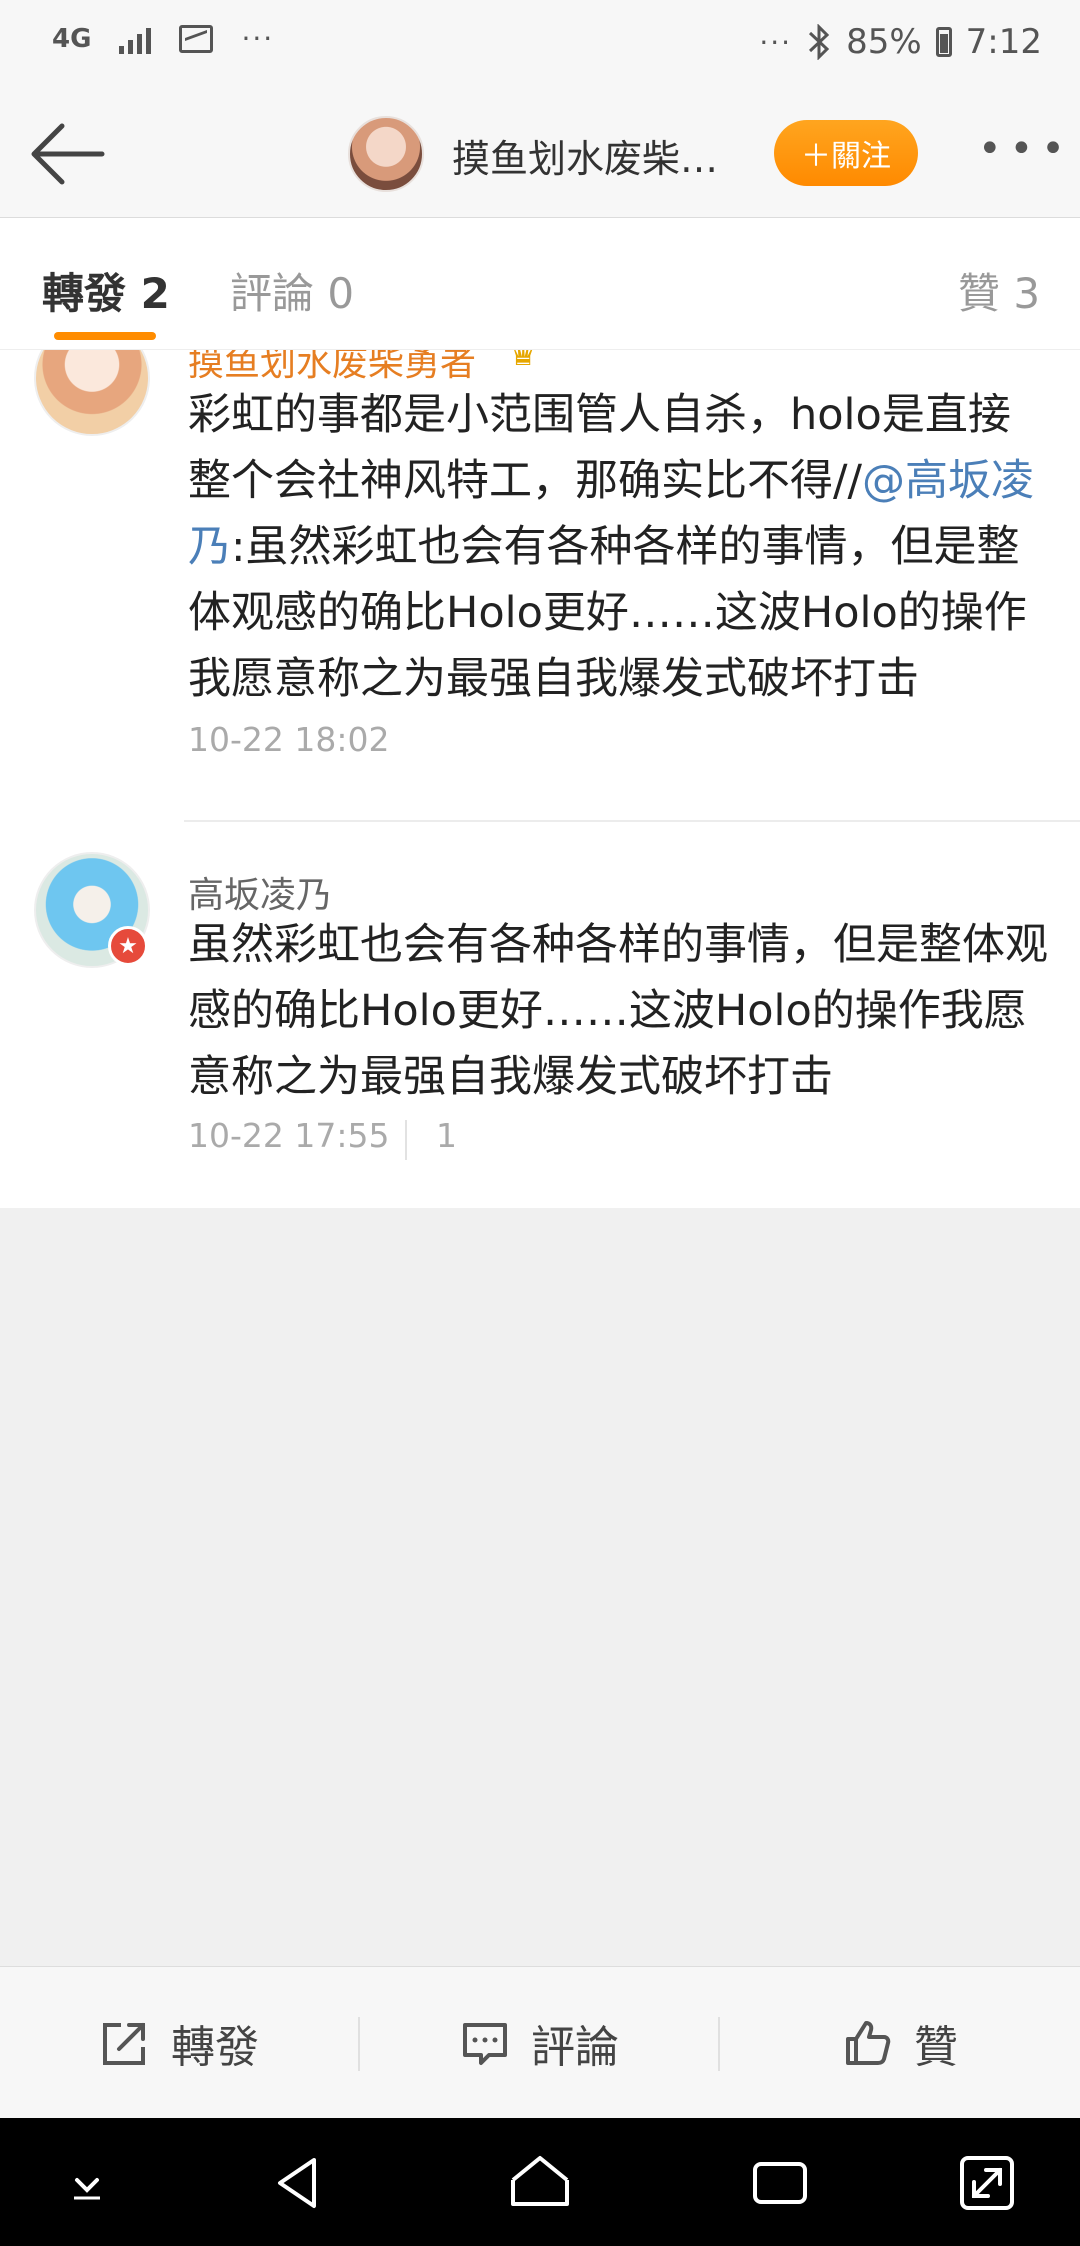 This screenshot has width=1080, height=2246. I want to click on repost-button: 轉發, so click(179, 2043).